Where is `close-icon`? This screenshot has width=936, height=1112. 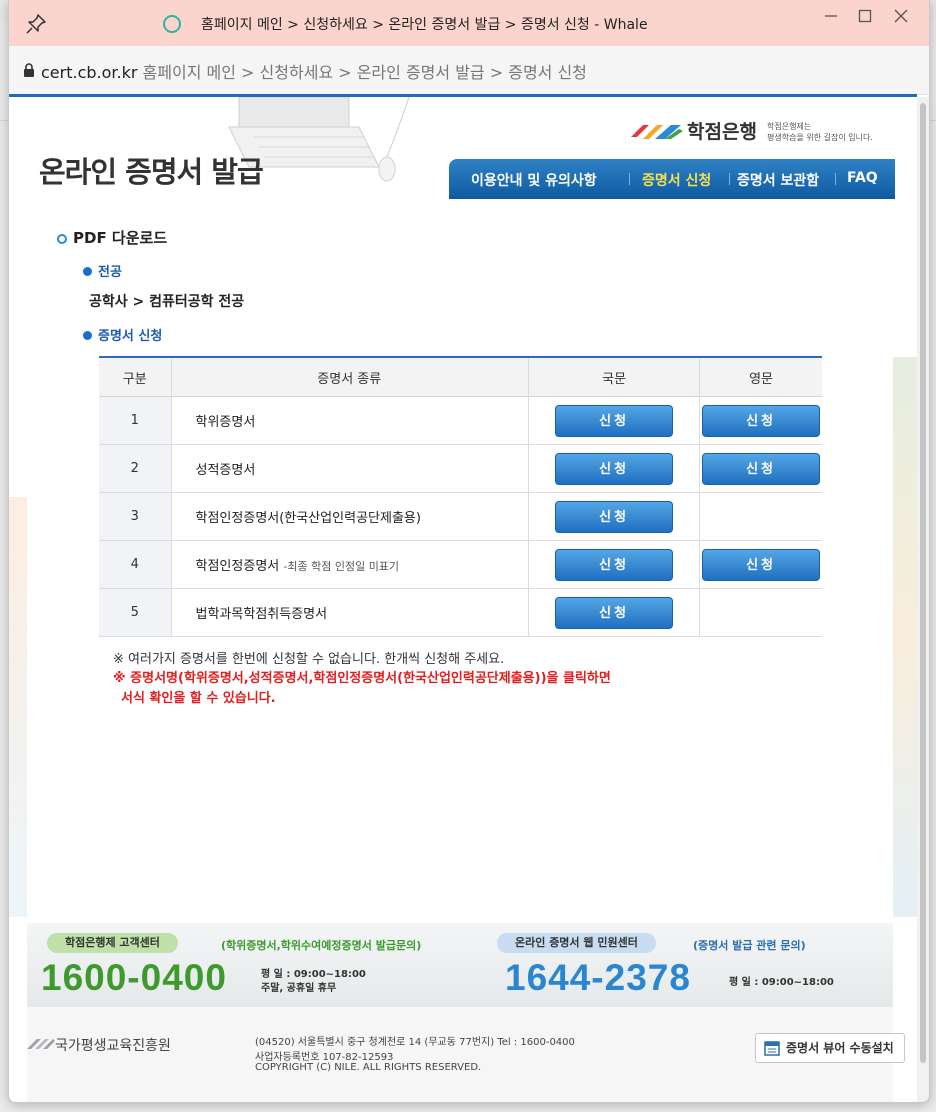 close-icon is located at coordinates (901, 16).